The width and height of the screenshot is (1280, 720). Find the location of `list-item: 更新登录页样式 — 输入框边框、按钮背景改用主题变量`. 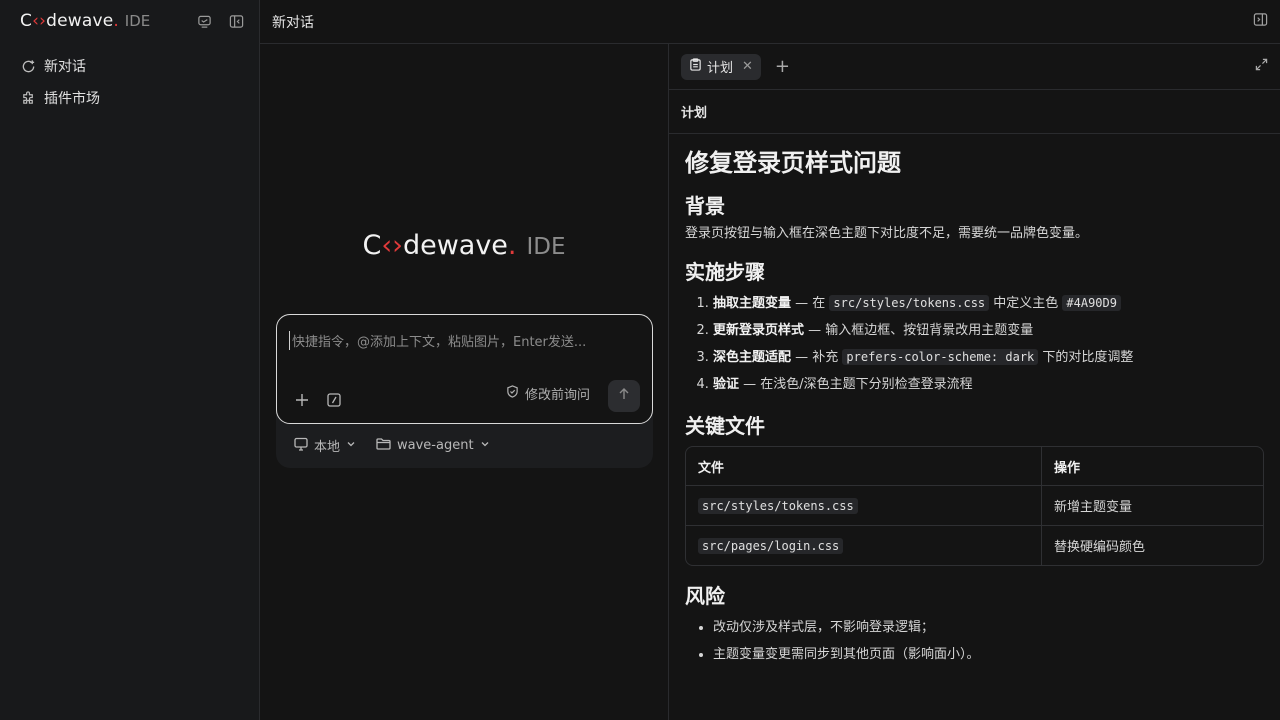

list-item: 更新登录页样式 — 输入框边框、按钮背景改用主题变量 is located at coordinates (988, 331).